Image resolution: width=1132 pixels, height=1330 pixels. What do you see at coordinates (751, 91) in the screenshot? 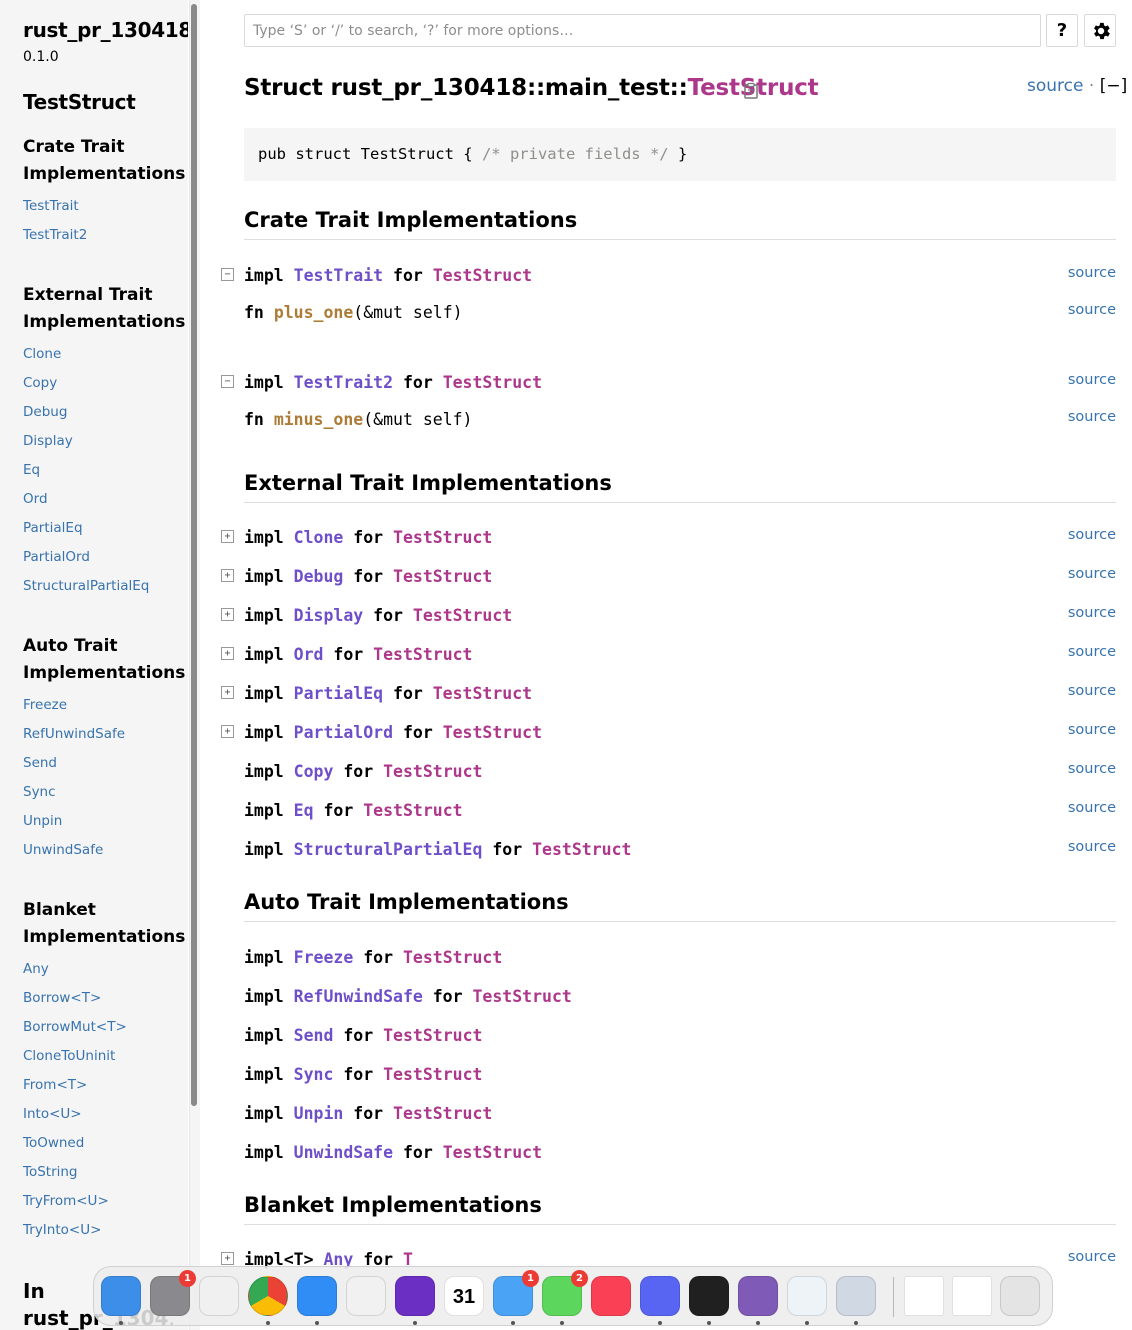
I see `copy-path-icon` at bounding box center [751, 91].